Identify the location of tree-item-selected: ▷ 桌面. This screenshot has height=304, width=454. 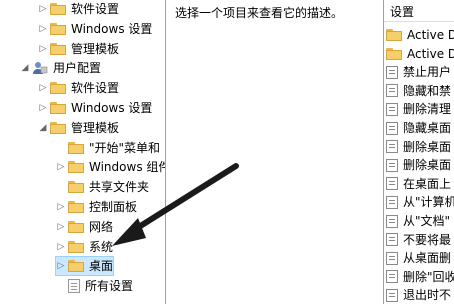
(84, 266).